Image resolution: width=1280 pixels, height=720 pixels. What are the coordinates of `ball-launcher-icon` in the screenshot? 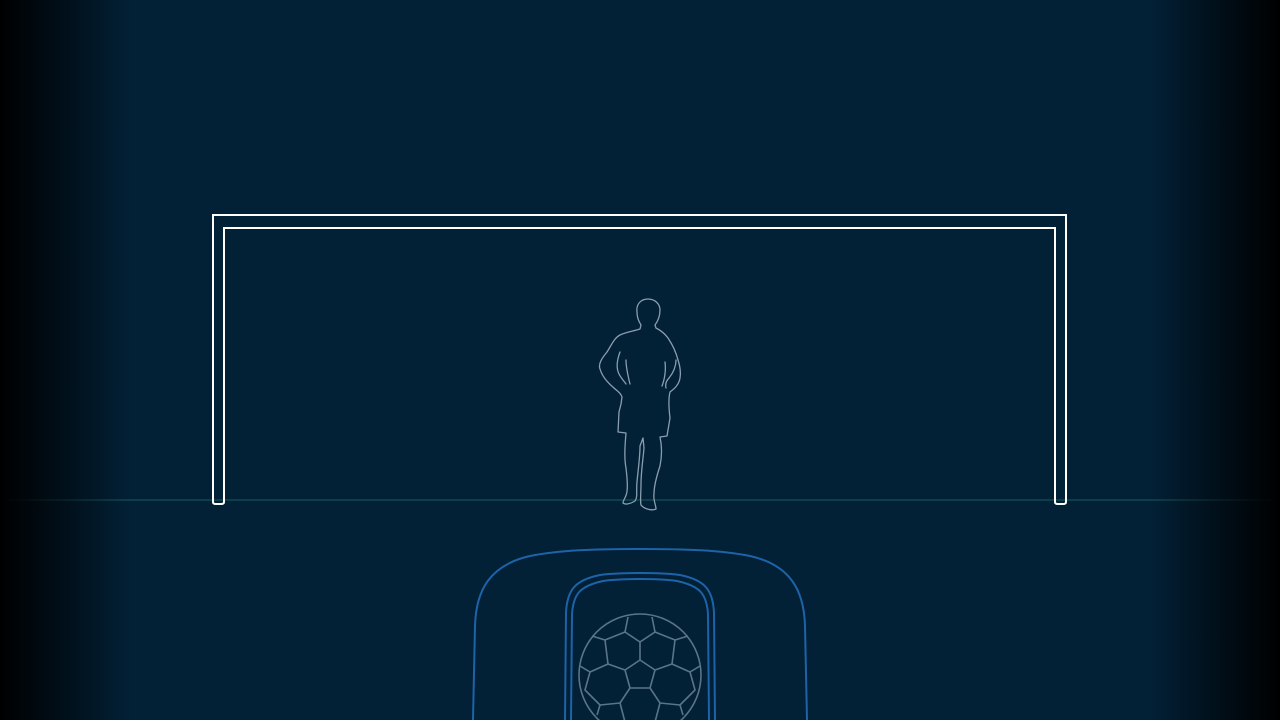 It's located at (640, 633).